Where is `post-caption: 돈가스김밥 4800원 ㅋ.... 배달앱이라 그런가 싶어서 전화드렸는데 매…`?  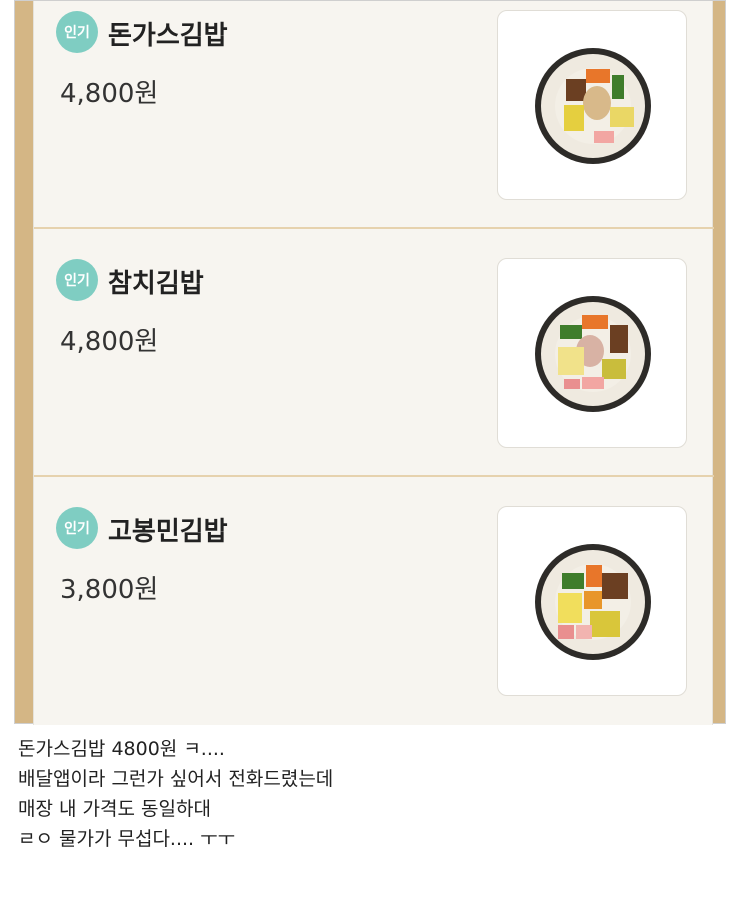
post-caption: 돈가스김밥 4800원 ㅋ.... 배달앱이라 그런가 싶어서 전화드렸는데 매… is located at coordinates (373, 794).